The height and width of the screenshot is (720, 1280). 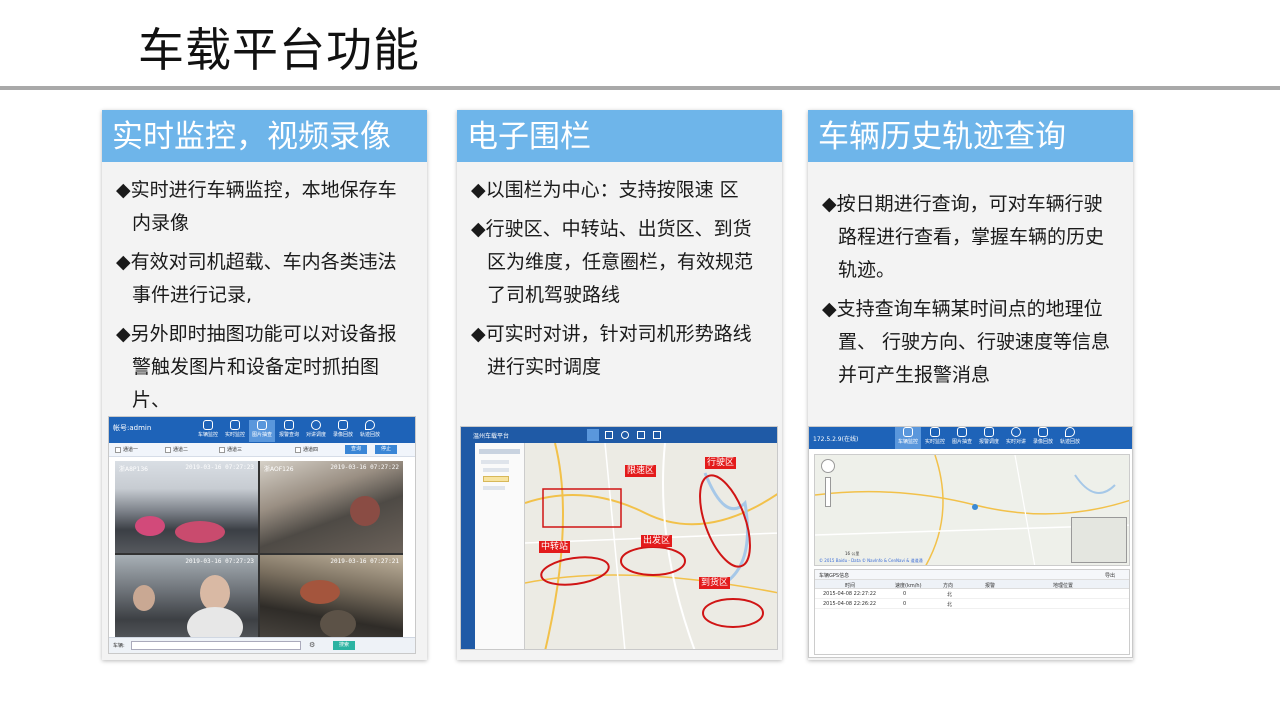 What do you see at coordinates (555, 547) in the screenshot?
I see `zone-label: 中转站` at bounding box center [555, 547].